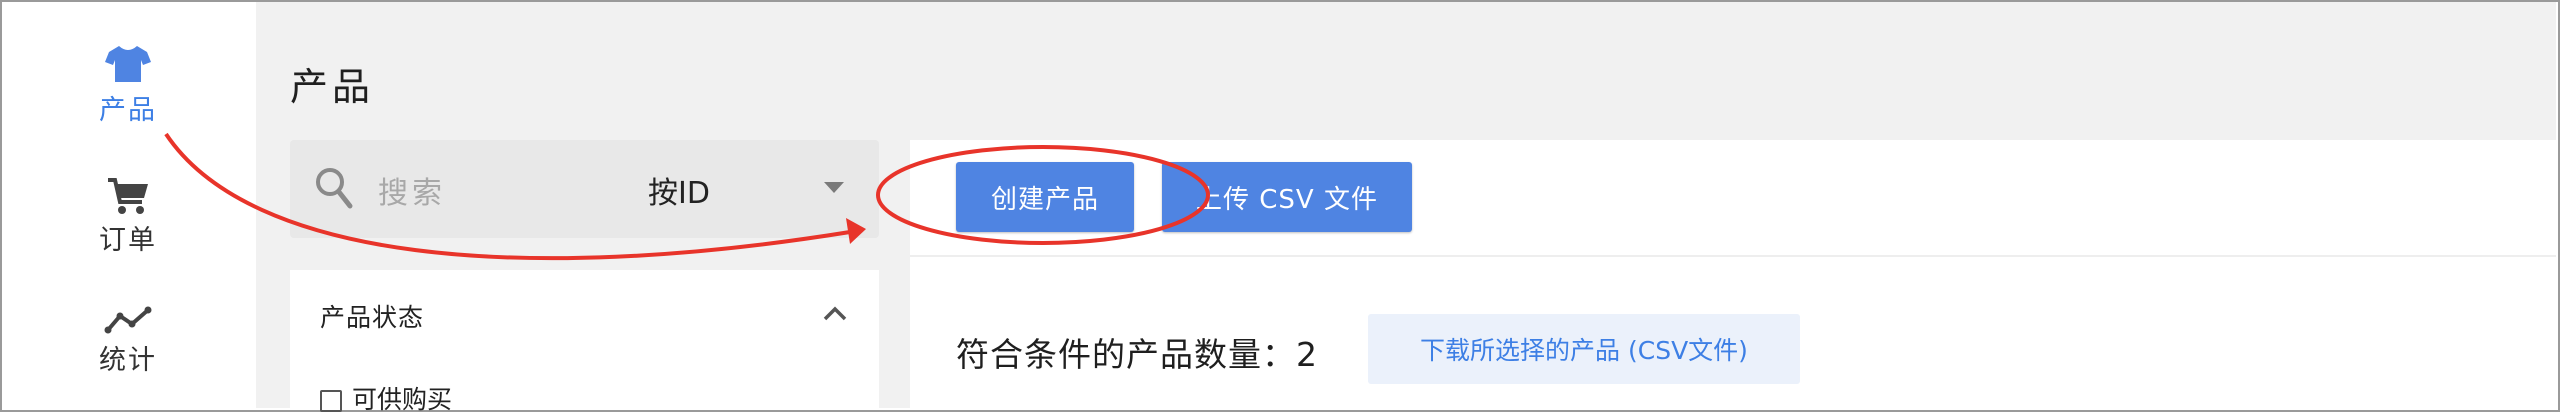 The image size is (2560, 416). I want to click on left-nav: 产品 订单 统计, so click(128, 205).